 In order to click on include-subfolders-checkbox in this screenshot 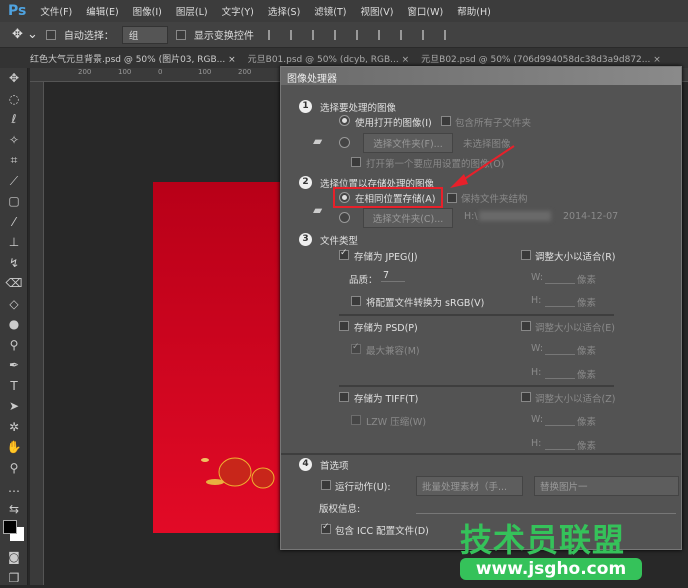, I will do `click(446, 121)`.